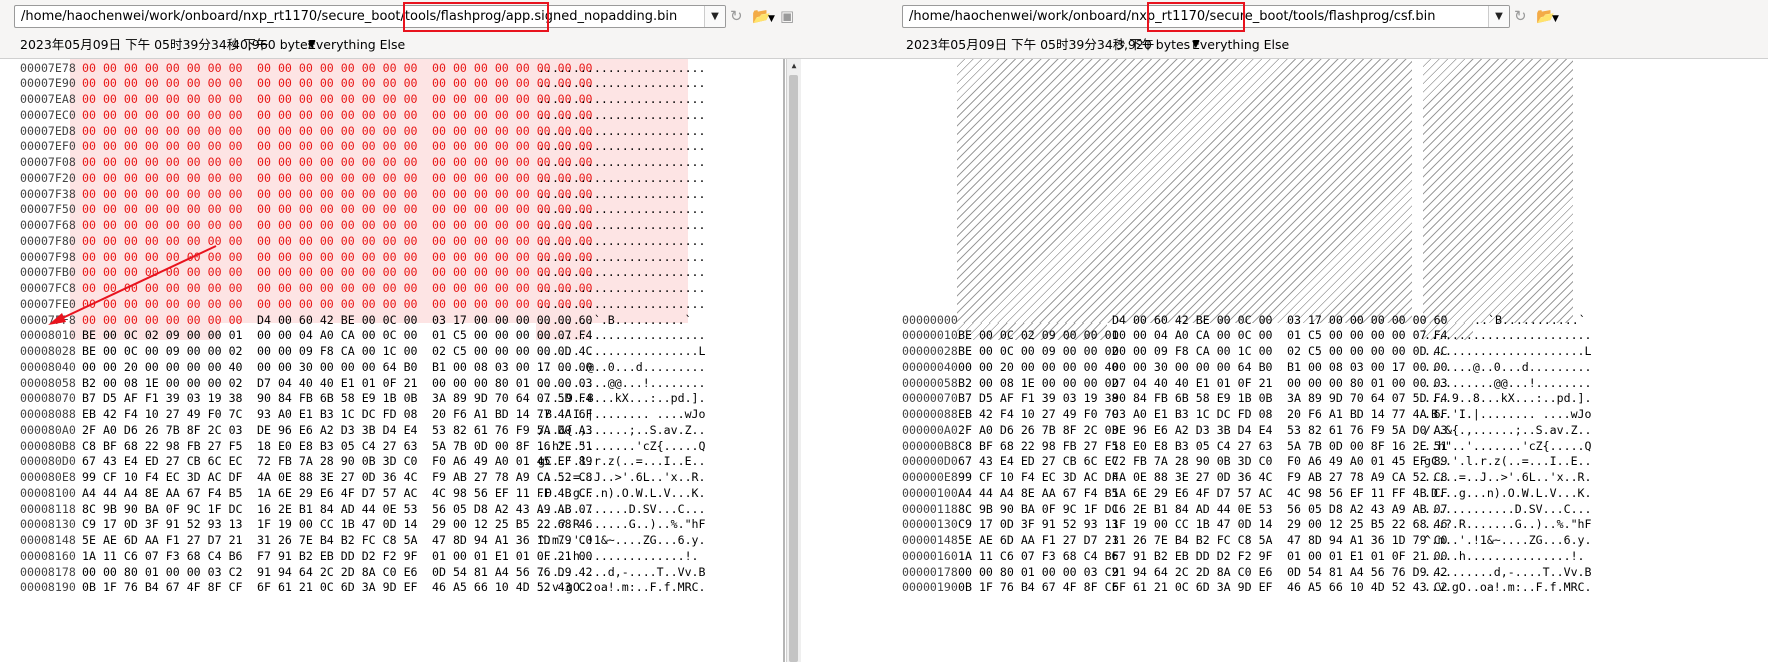  Describe the element at coordinates (794, 66) in the screenshot. I see `scroll-up-icon: ▲` at that location.